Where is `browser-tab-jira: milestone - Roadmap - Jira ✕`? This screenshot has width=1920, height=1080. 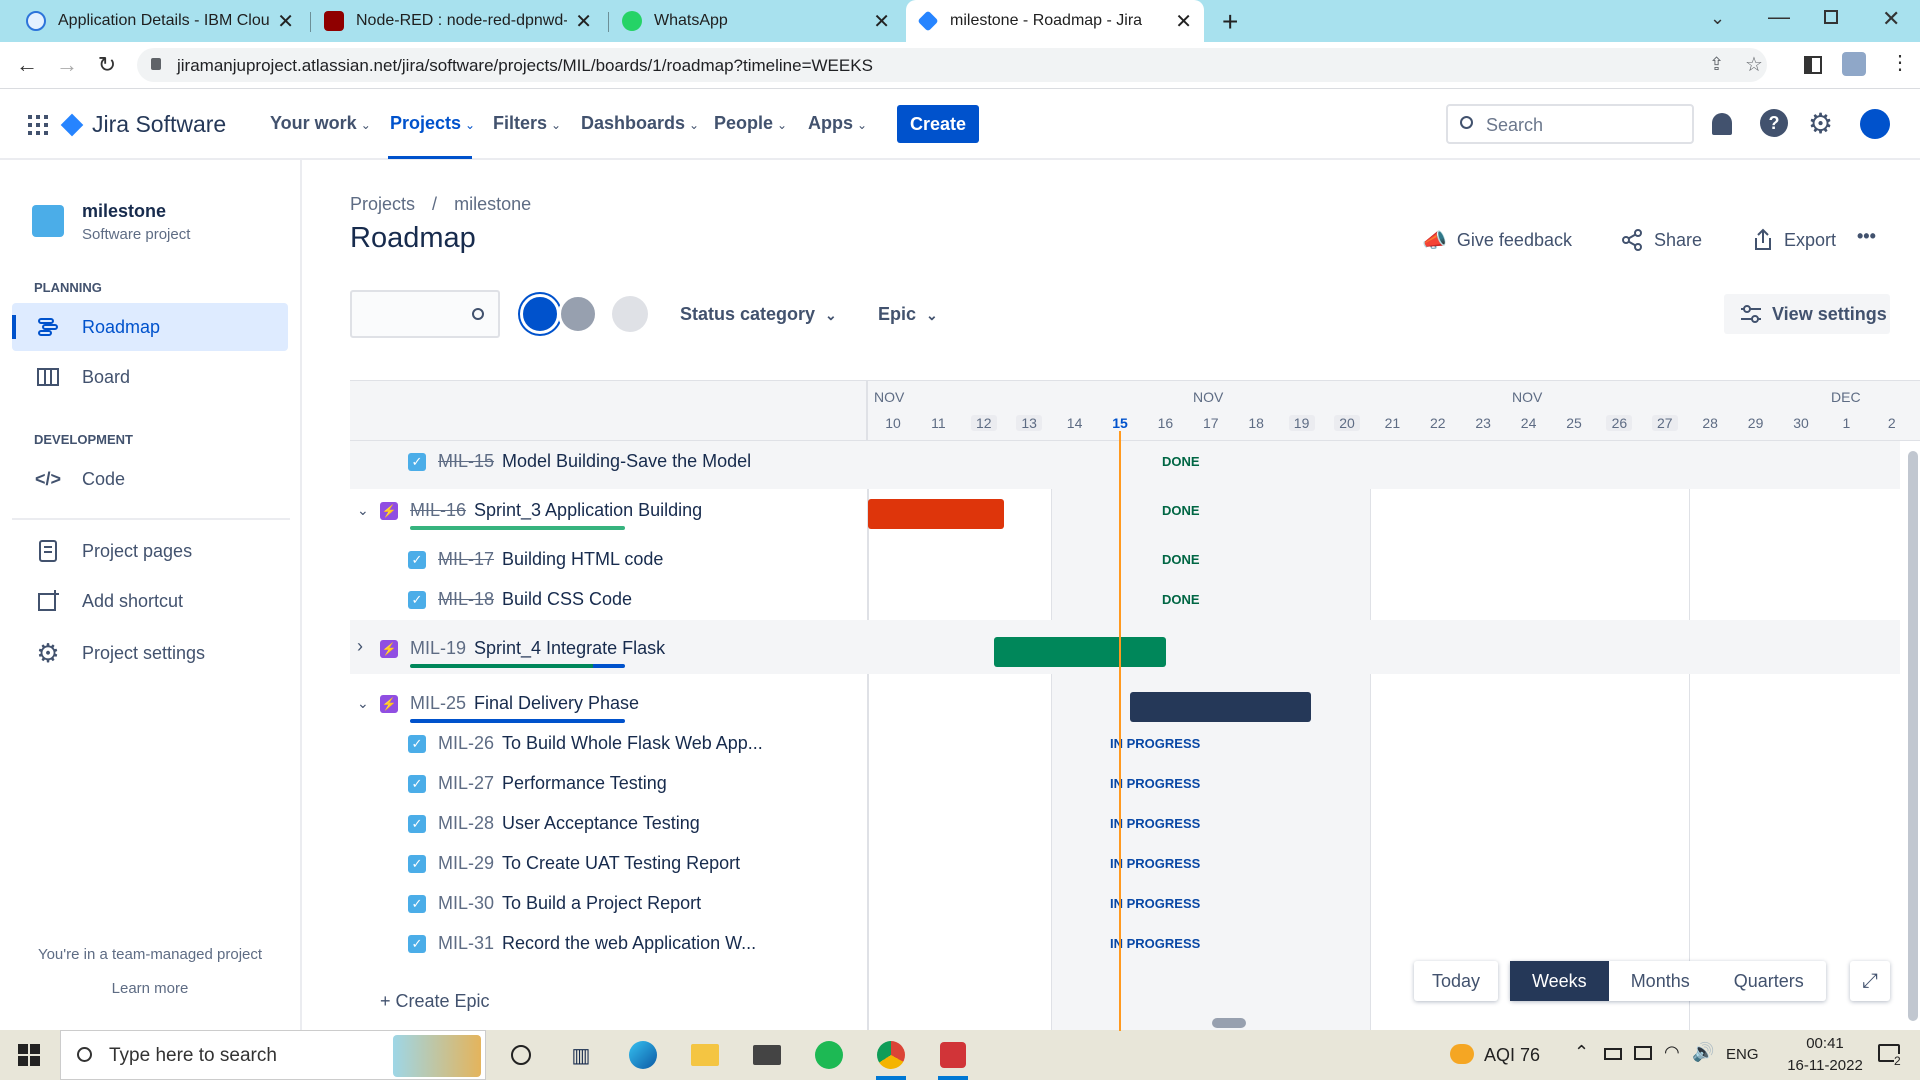 browser-tab-jira: milestone - Roadmap - Jira ✕ is located at coordinates (1055, 21).